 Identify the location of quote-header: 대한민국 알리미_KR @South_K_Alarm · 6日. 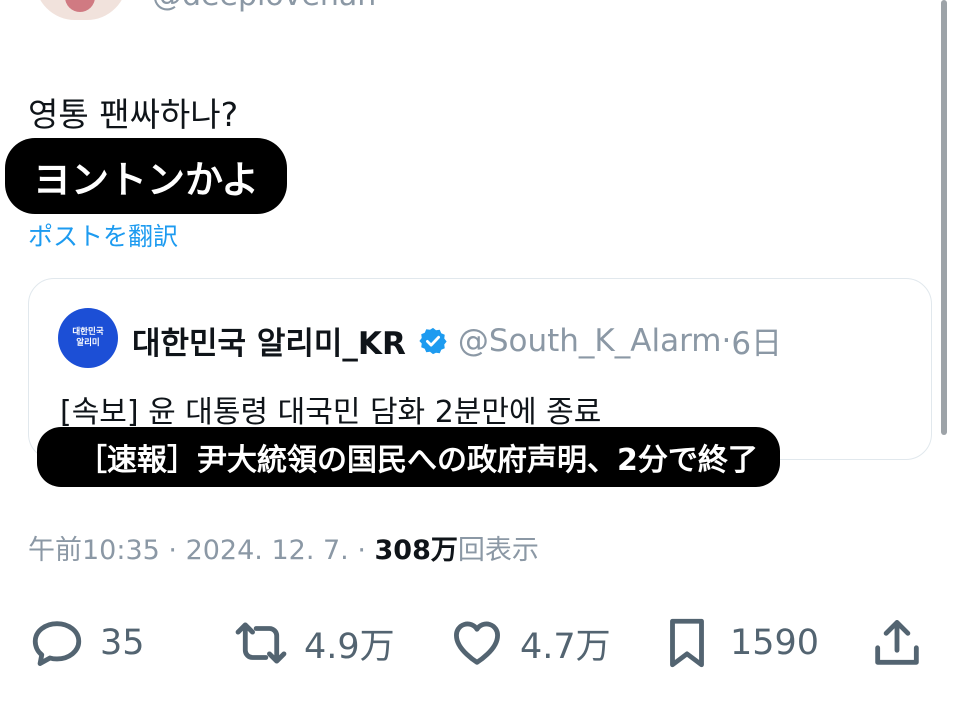
(457, 340).